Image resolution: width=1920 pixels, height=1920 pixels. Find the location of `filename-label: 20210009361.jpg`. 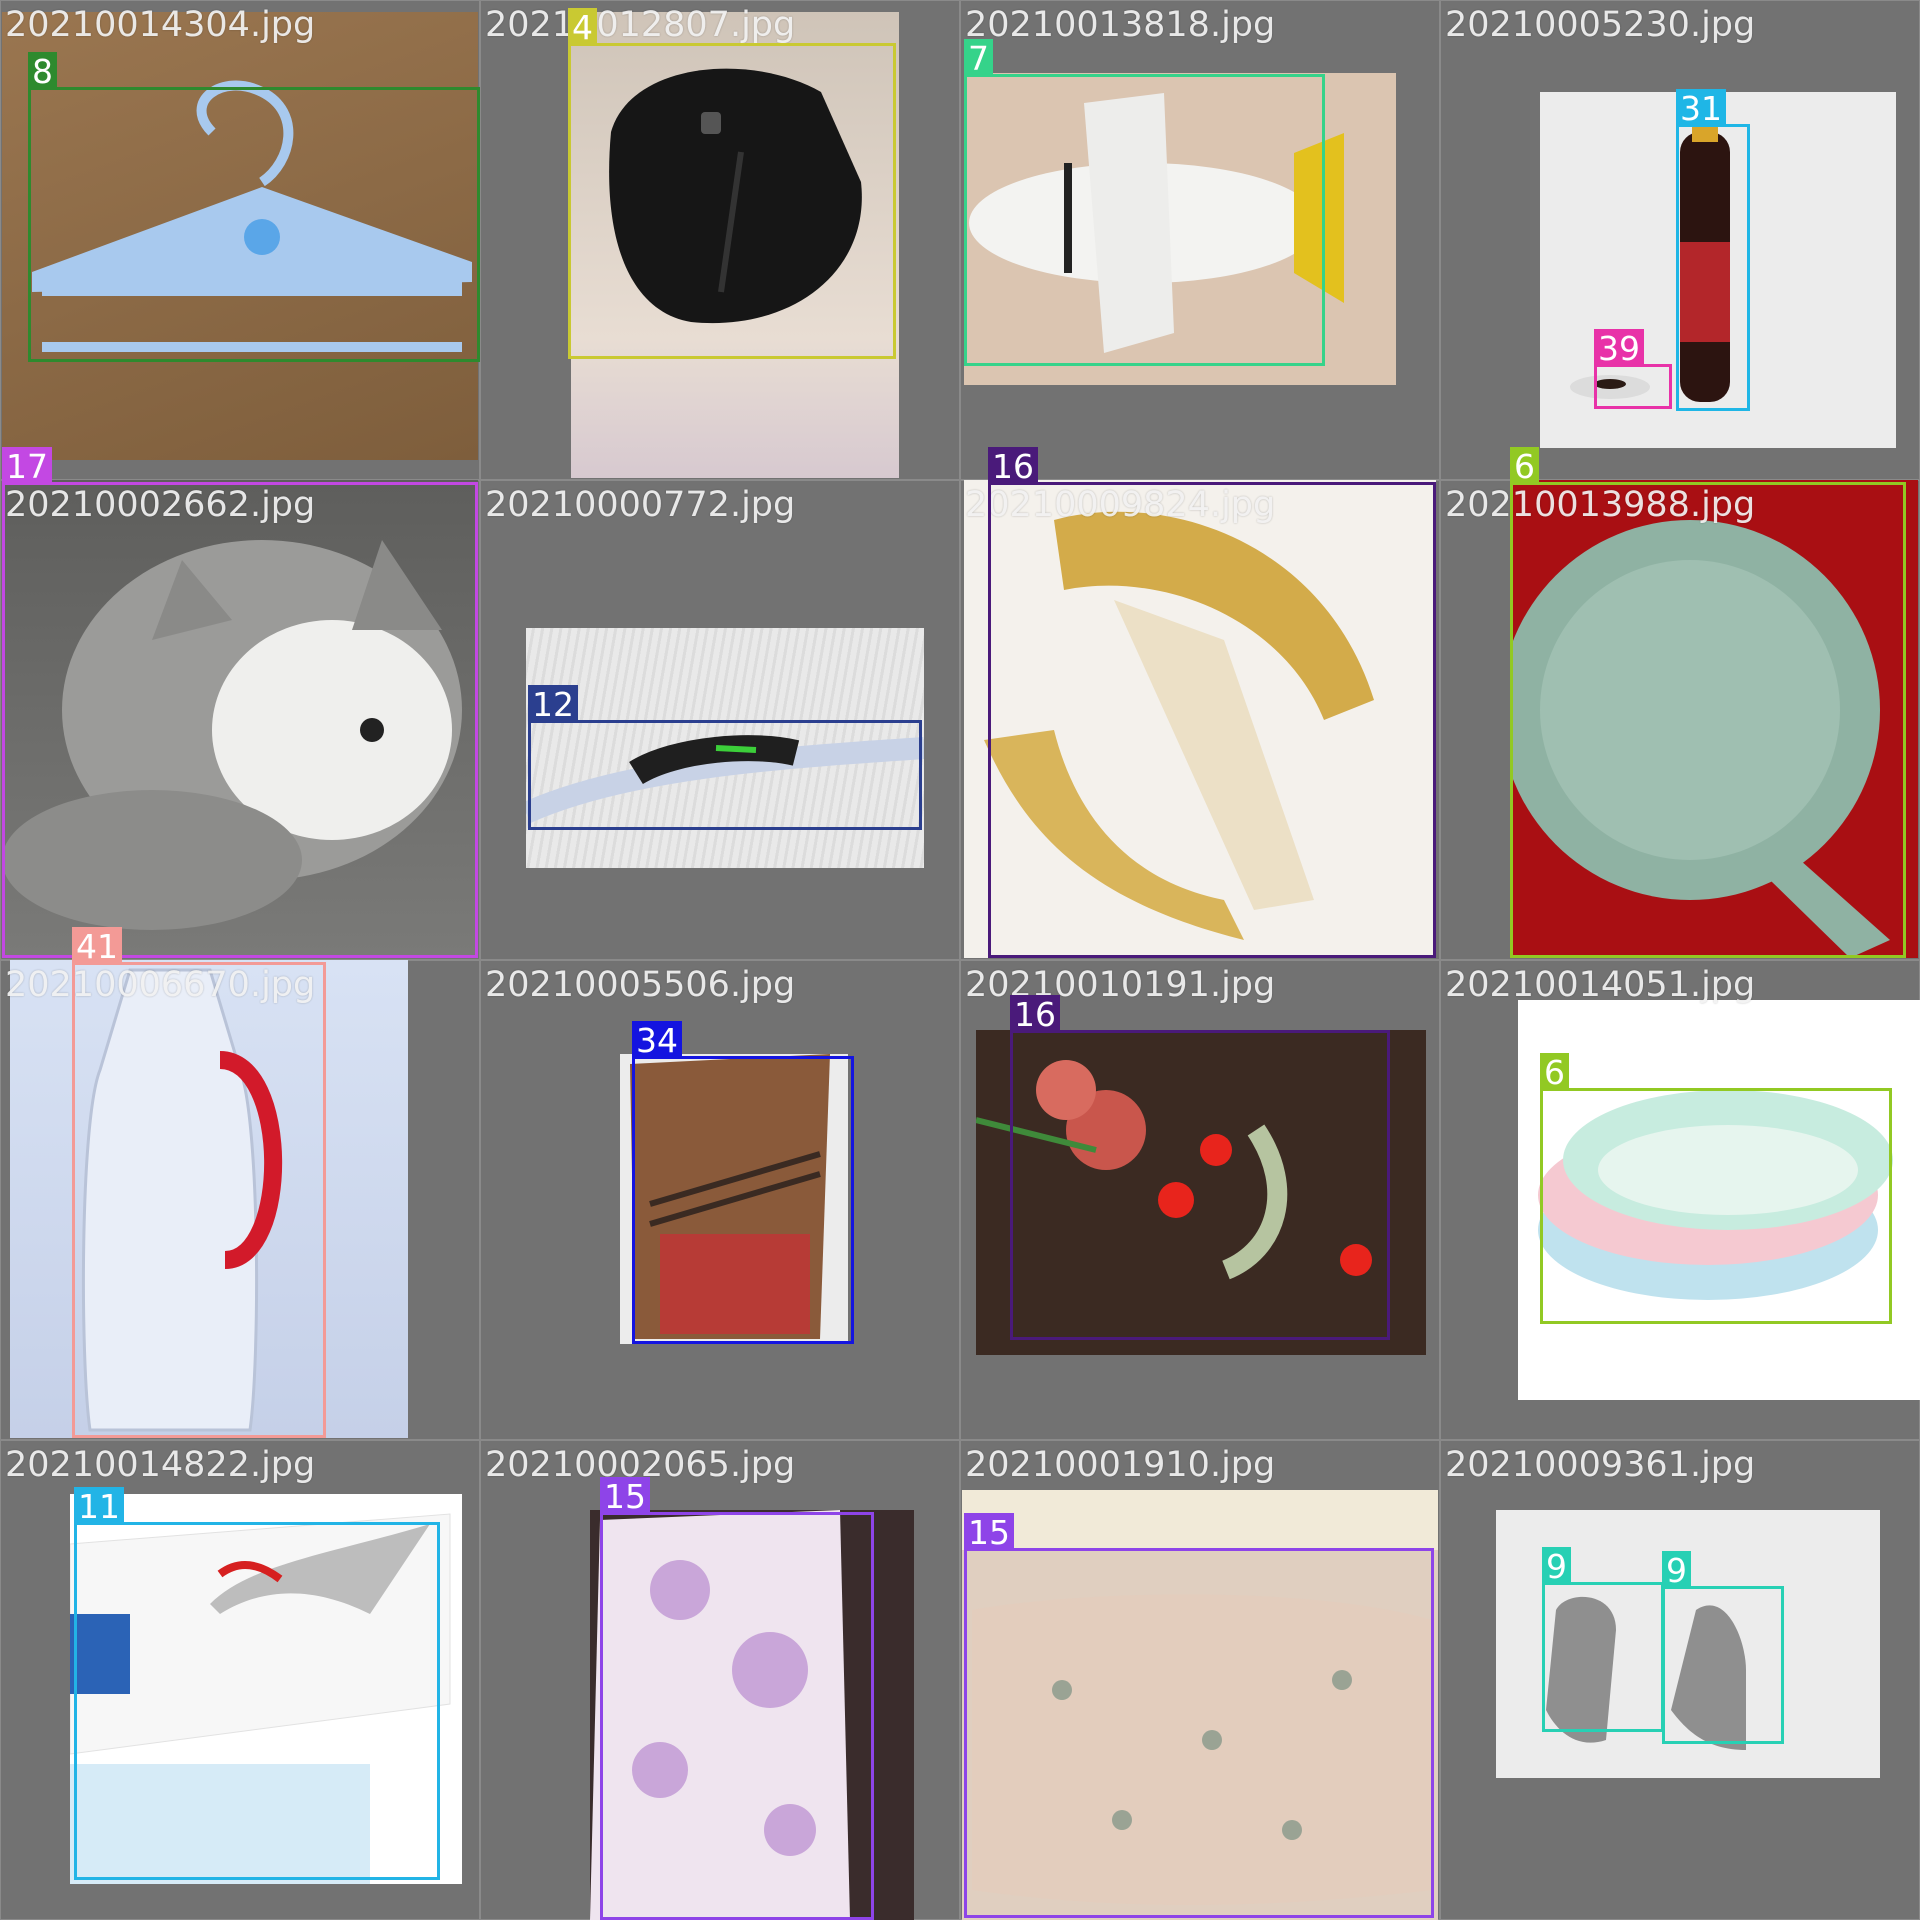

filename-label: 20210009361.jpg is located at coordinates (1600, 1465).